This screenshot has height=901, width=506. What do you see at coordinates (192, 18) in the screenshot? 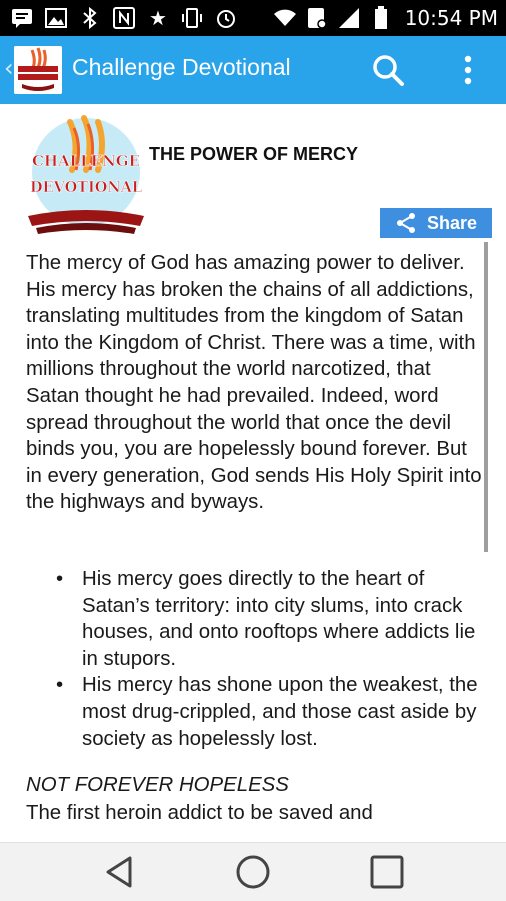
I see `vibrate-icon` at bounding box center [192, 18].